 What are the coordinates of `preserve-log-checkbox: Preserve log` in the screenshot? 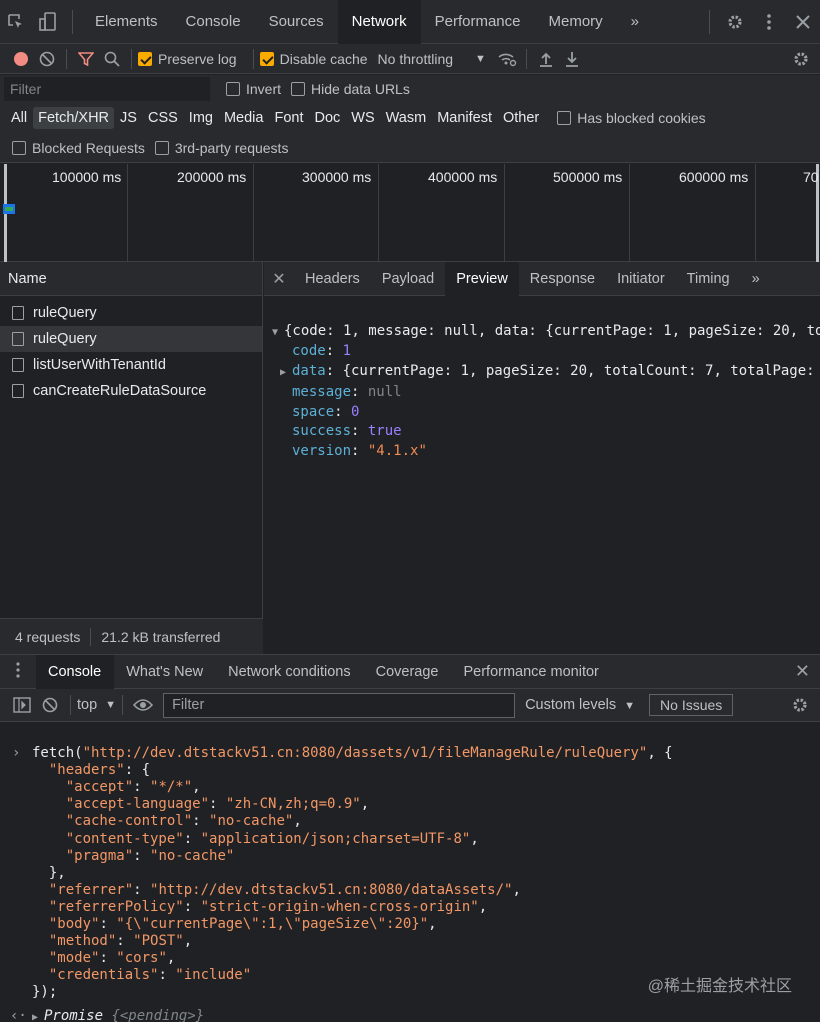 It's located at (187, 59).